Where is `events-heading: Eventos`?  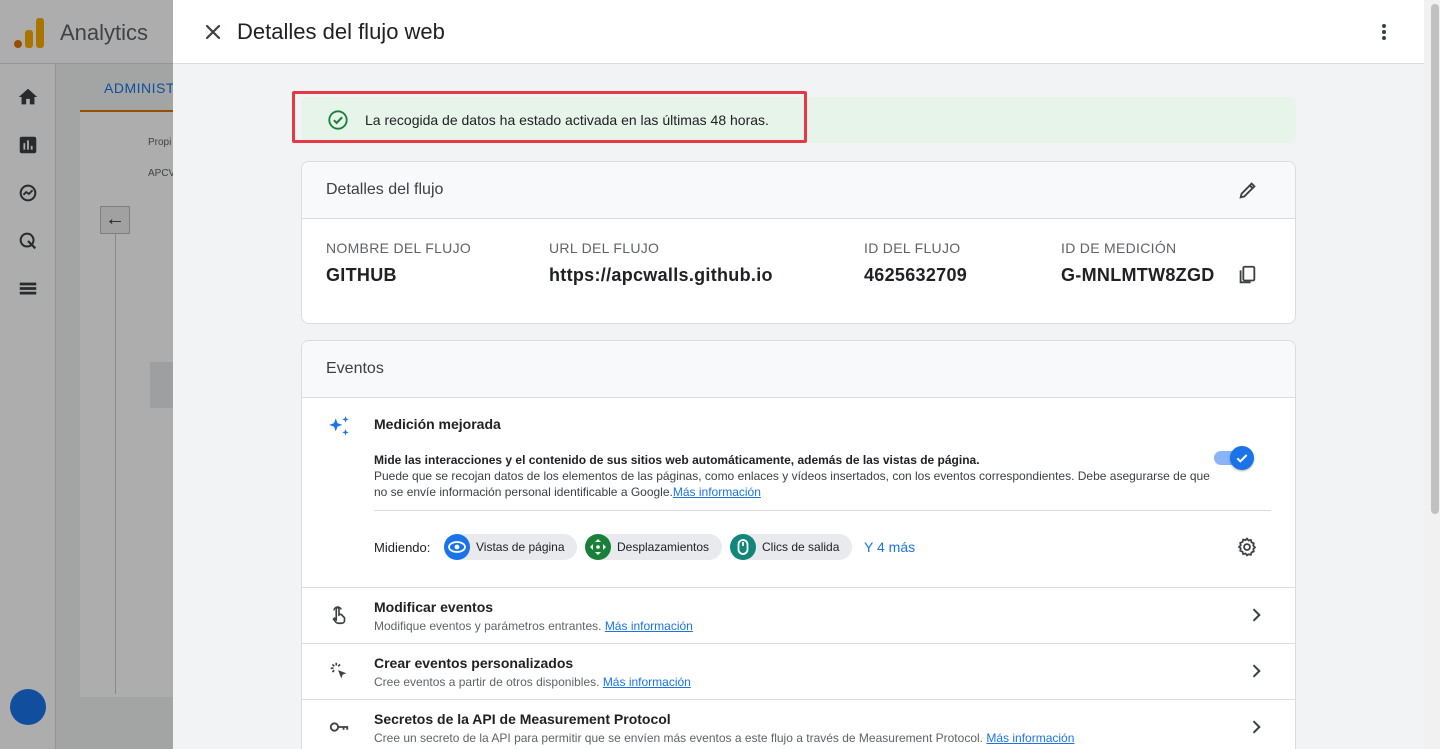 events-heading: Eventos is located at coordinates (355, 368).